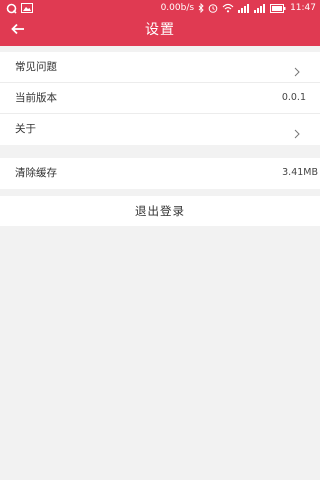 The image size is (320, 480). I want to click on signal-icon, so click(244, 8).